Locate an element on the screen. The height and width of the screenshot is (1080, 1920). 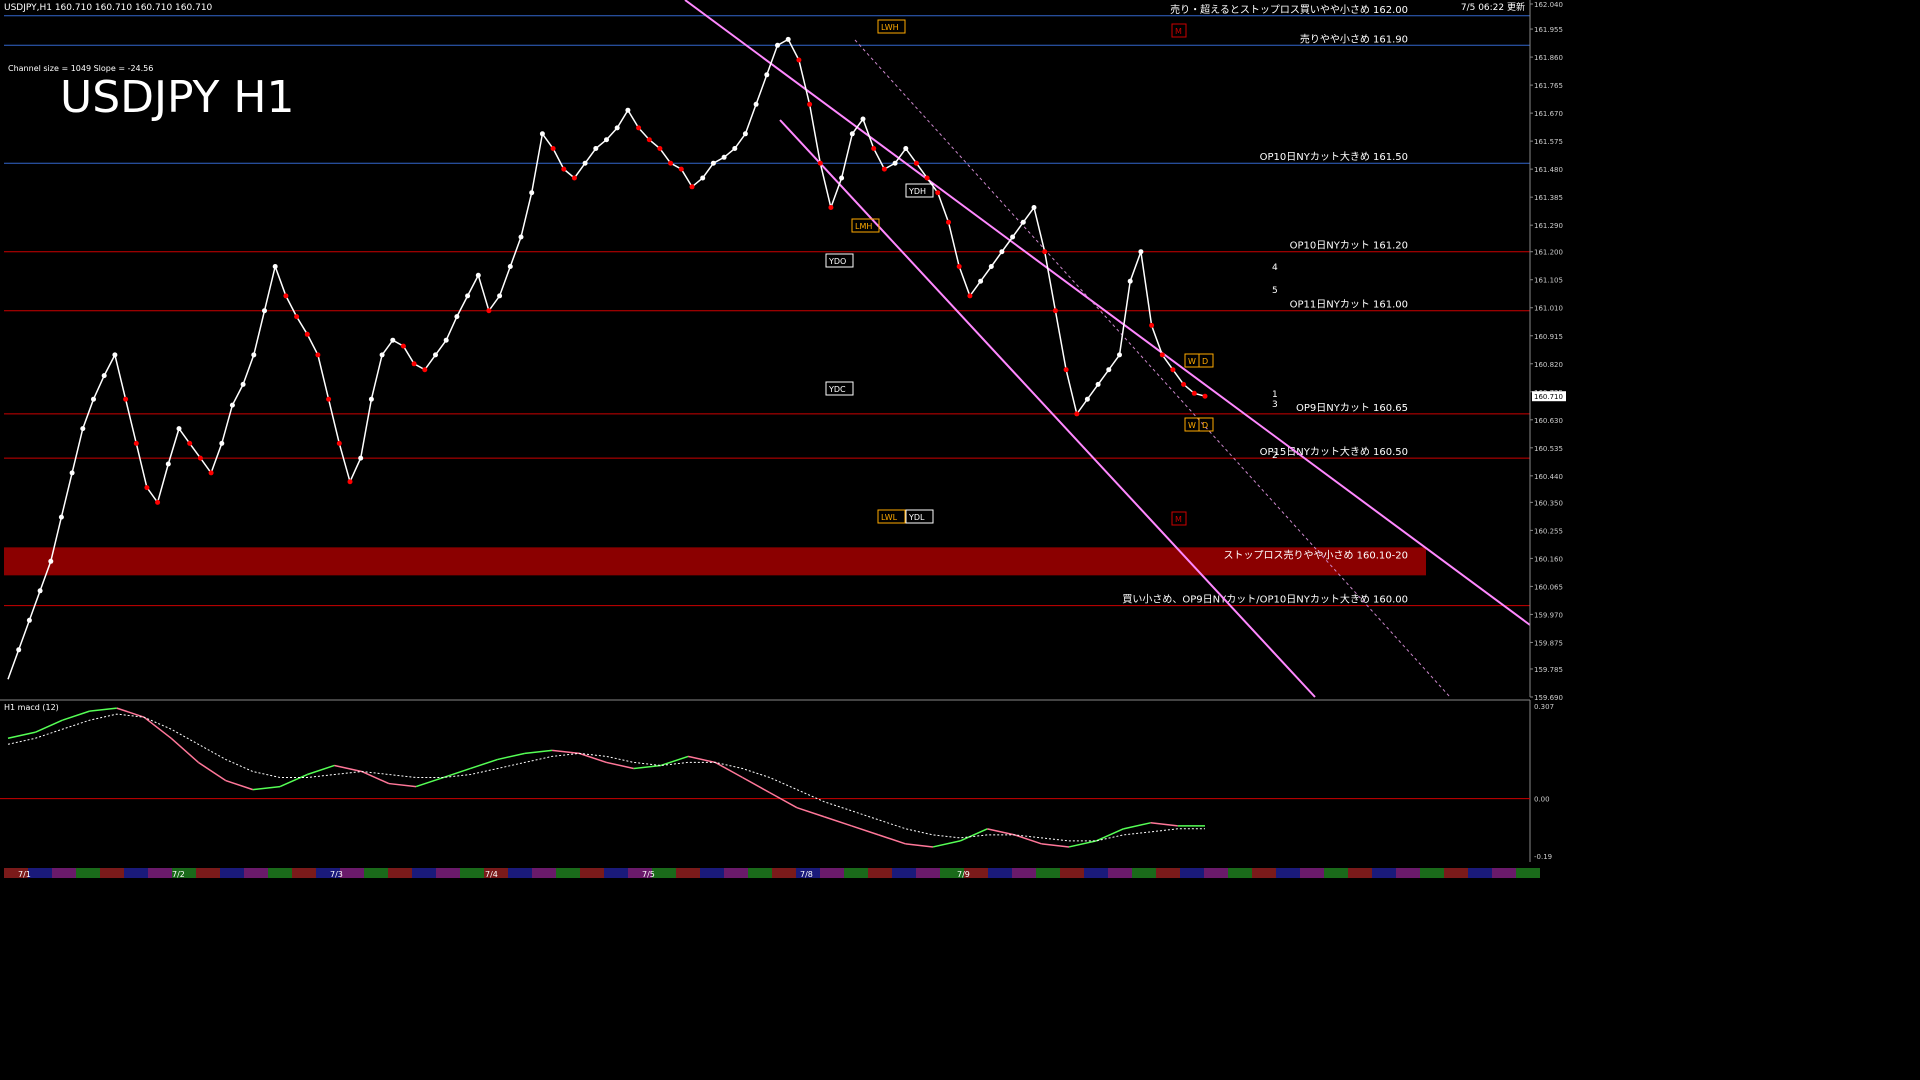
date-label: 7/2 is located at coordinates (178, 874).